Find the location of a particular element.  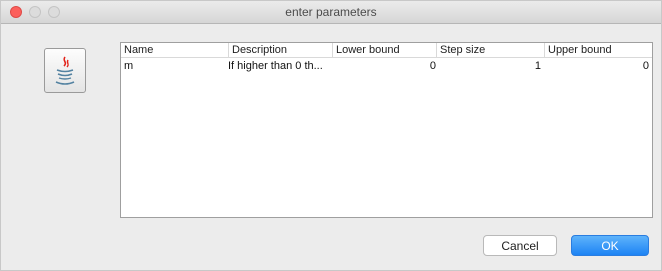

column-header-lower-bound: Lower bound is located at coordinates (384, 50).